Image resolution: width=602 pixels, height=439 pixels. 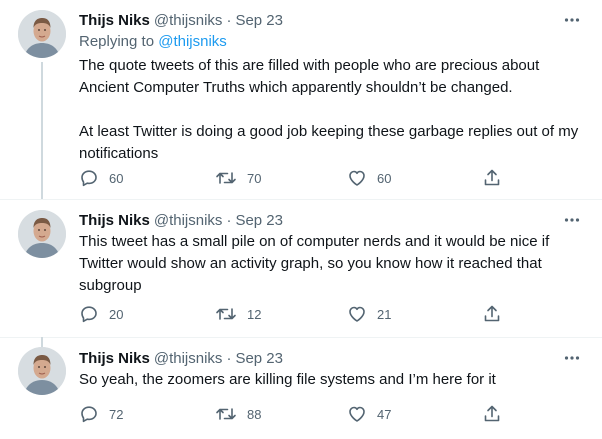 What do you see at coordinates (116, 178) in the screenshot?
I see `reply-count: 60` at bounding box center [116, 178].